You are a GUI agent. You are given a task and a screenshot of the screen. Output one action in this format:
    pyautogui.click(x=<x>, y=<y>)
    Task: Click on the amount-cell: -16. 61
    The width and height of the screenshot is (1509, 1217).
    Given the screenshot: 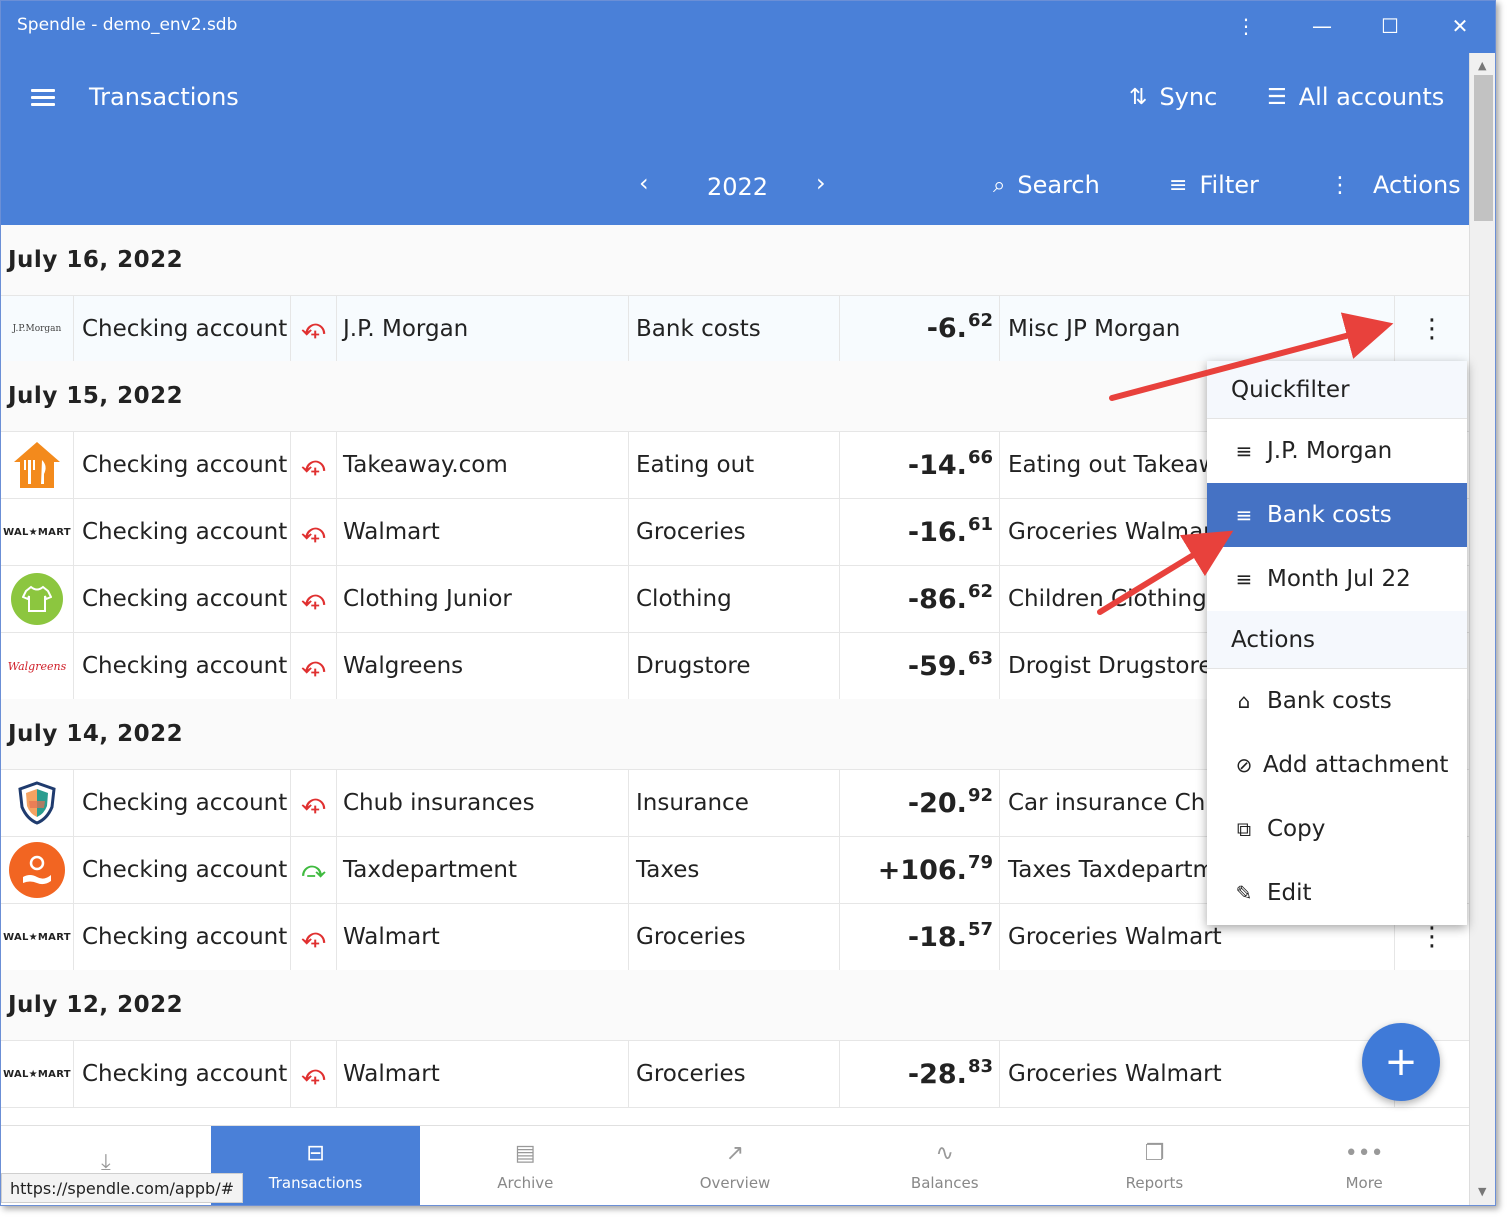 What is the action you would take?
    pyautogui.click(x=920, y=532)
    